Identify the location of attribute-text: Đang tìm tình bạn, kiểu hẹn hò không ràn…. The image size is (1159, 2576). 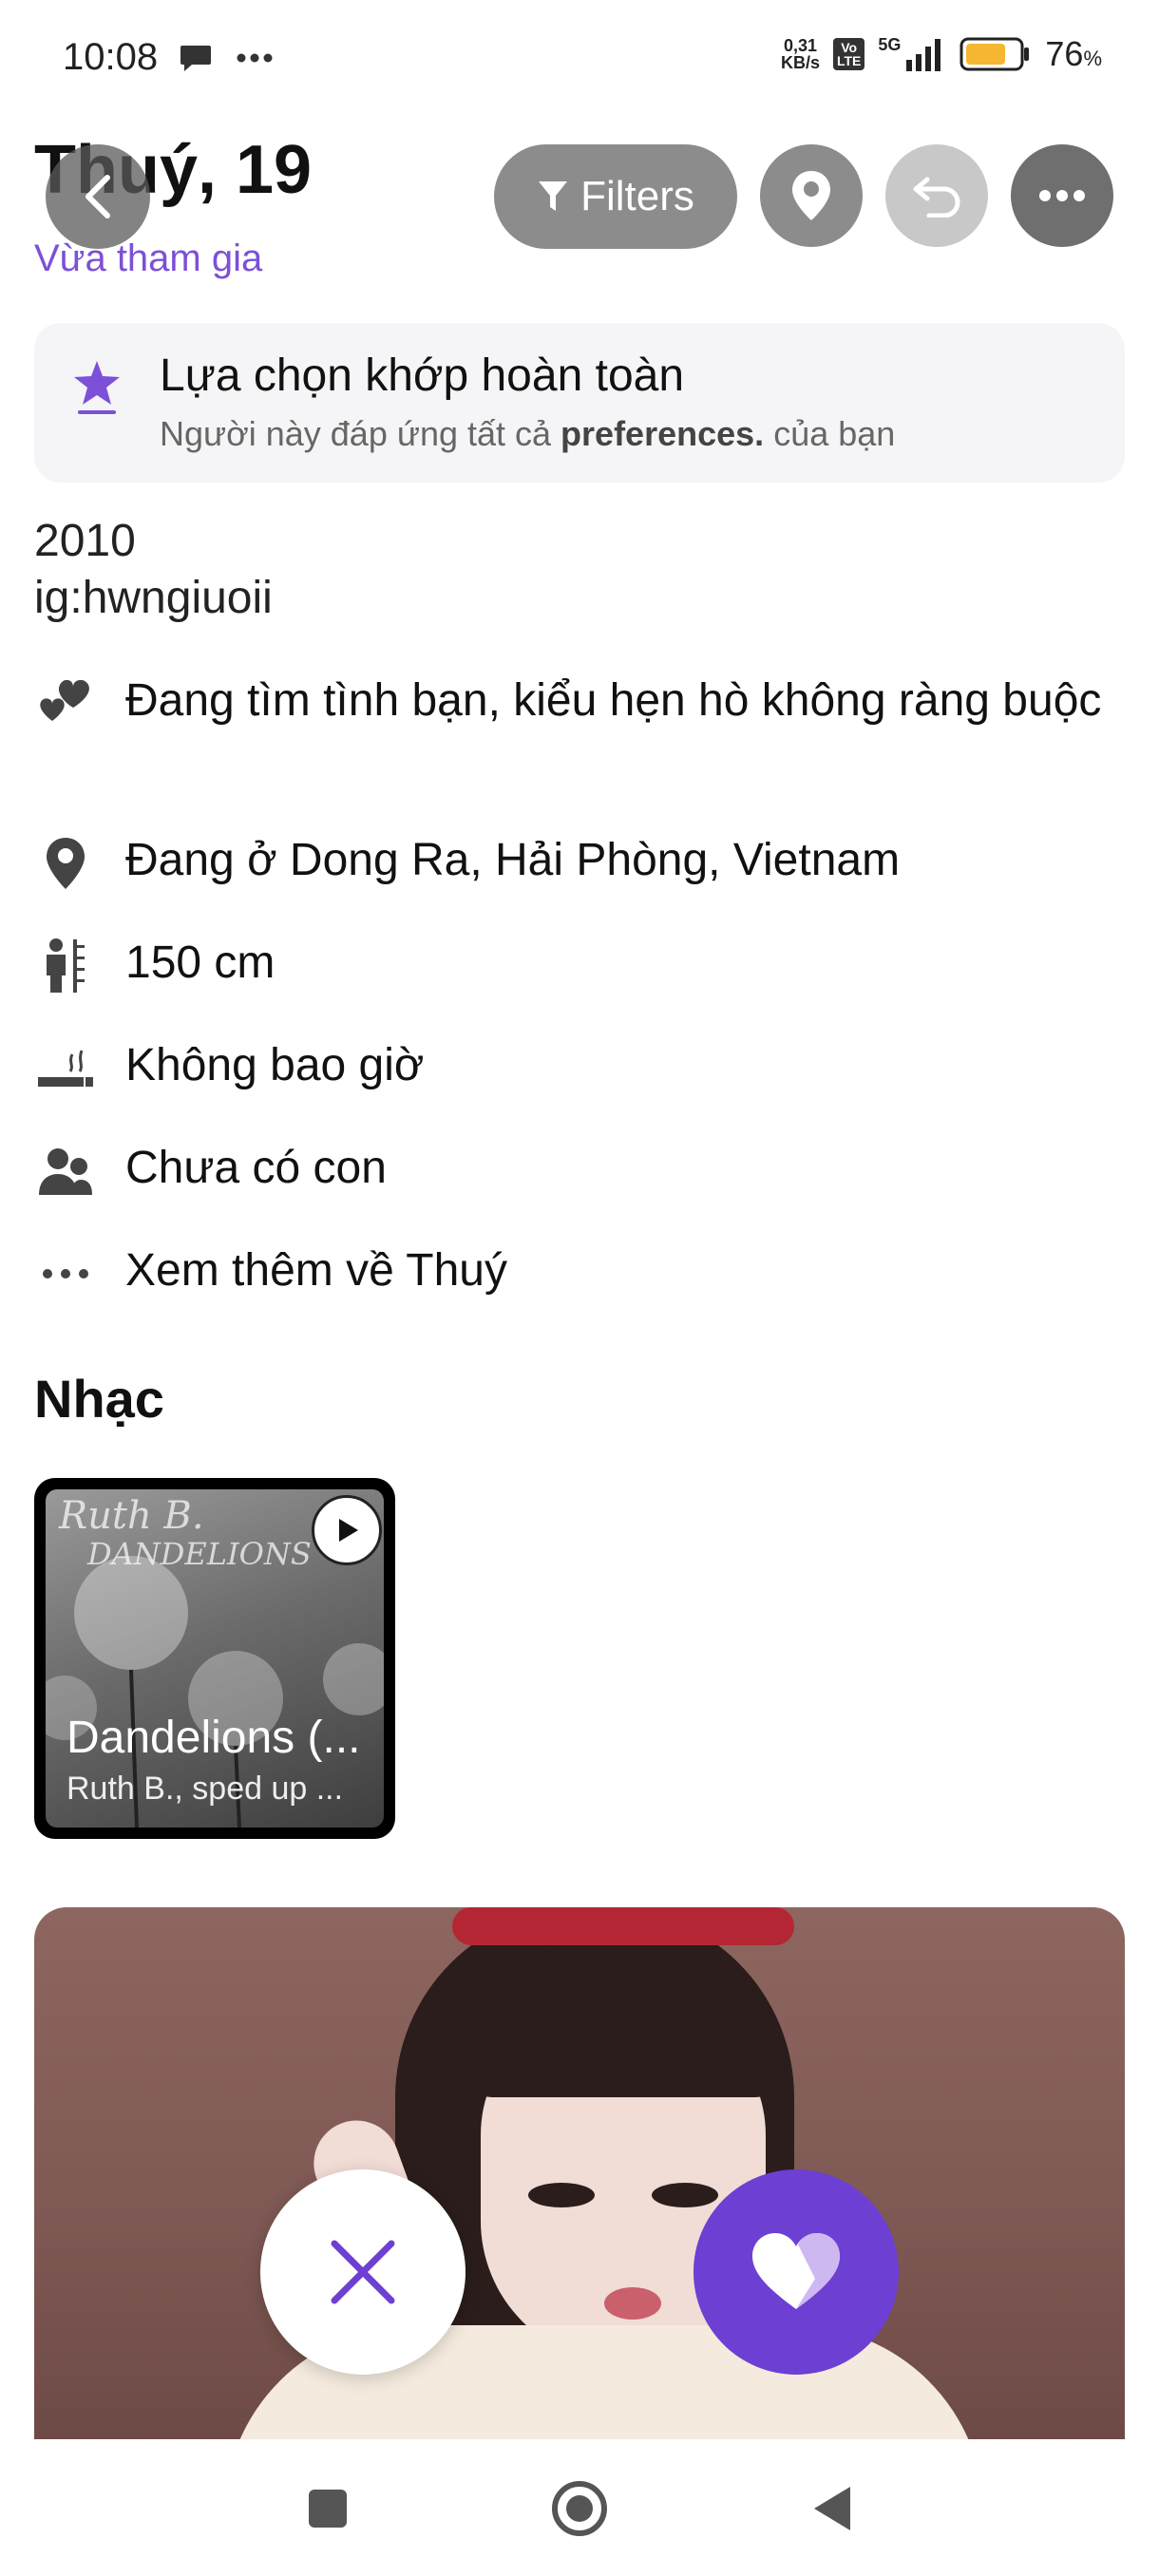
(613, 700).